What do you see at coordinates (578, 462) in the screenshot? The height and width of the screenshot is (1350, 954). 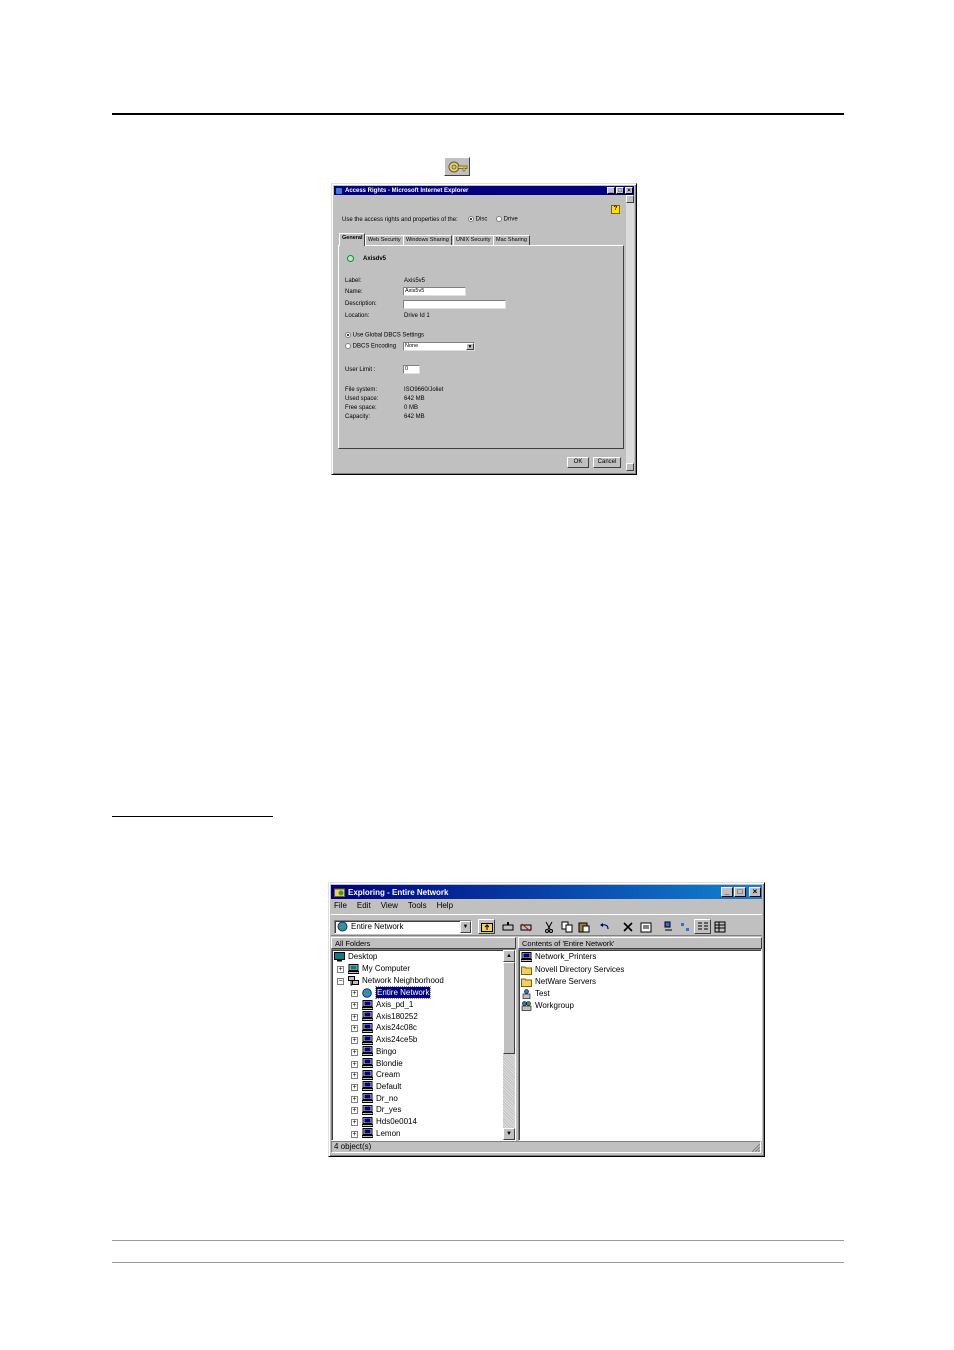 I see `ok-button: OK` at bounding box center [578, 462].